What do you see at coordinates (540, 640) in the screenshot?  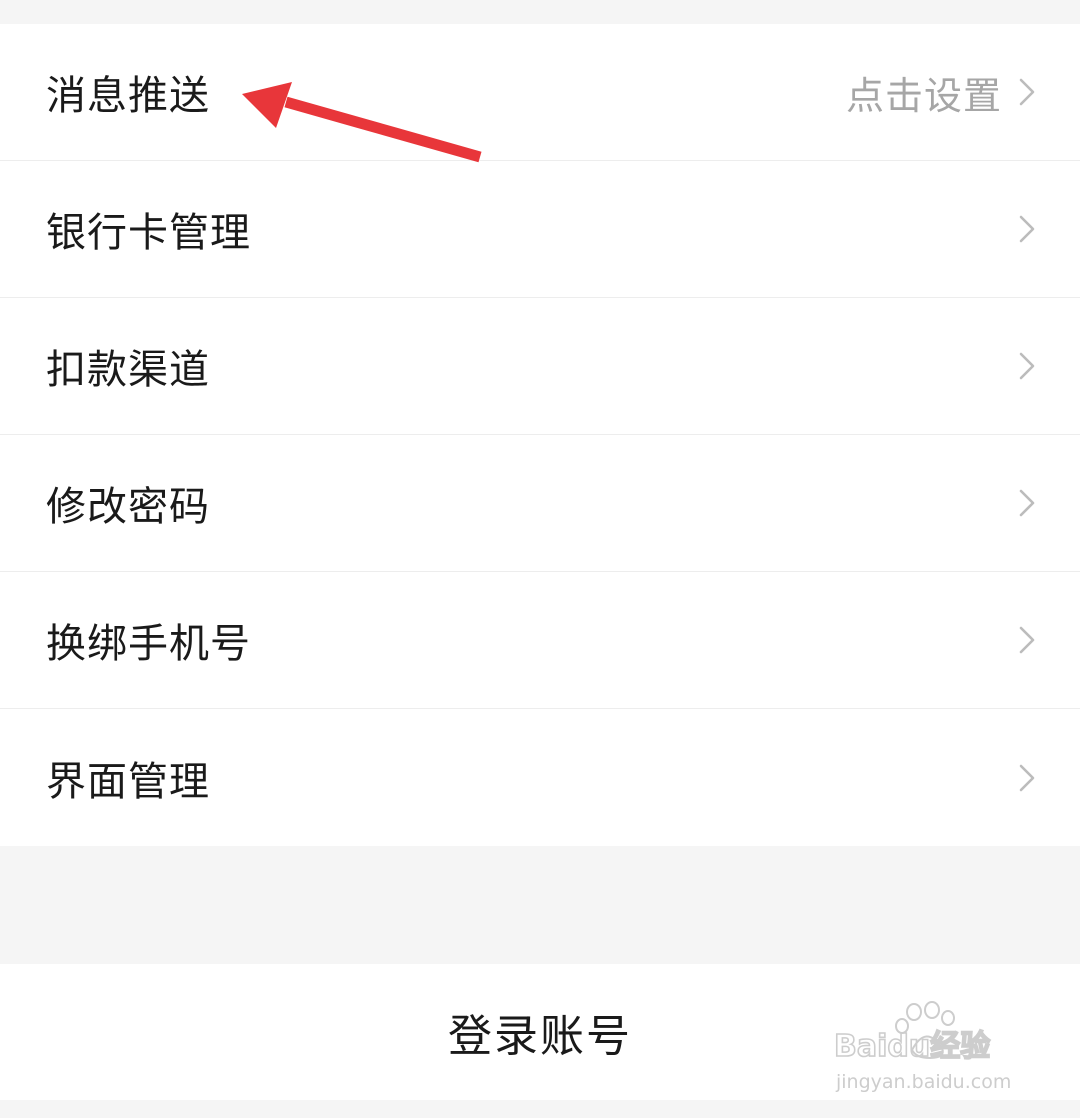 I see `settings-row-change-phone: 换绑手机号` at bounding box center [540, 640].